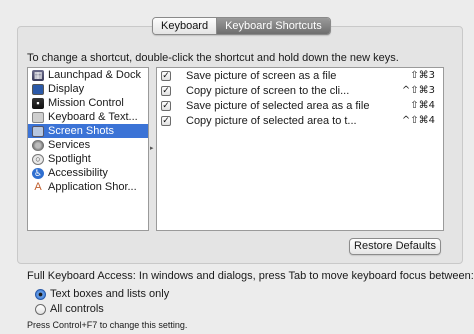 The width and height of the screenshot is (474, 334). What do you see at coordinates (261, 75) in the screenshot?
I see `shortcut-label: Save picture of screen as a file` at bounding box center [261, 75].